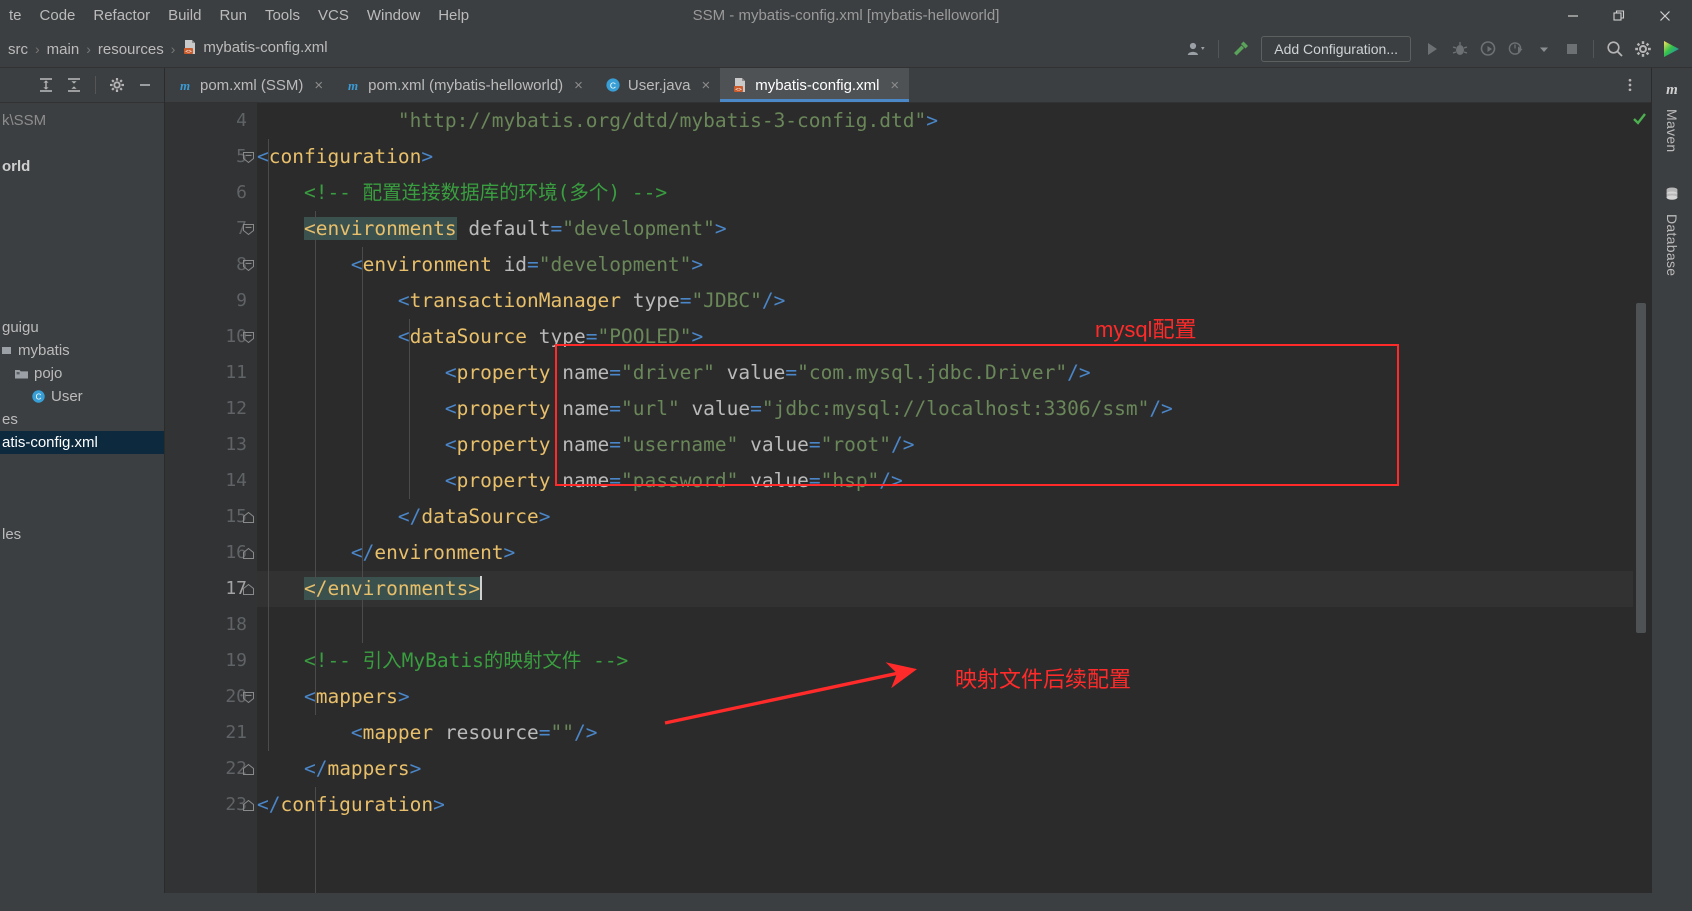 Image resolution: width=1692 pixels, height=911 pixels. What do you see at coordinates (1516, 49) in the screenshot?
I see `profiler-icon` at bounding box center [1516, 49].